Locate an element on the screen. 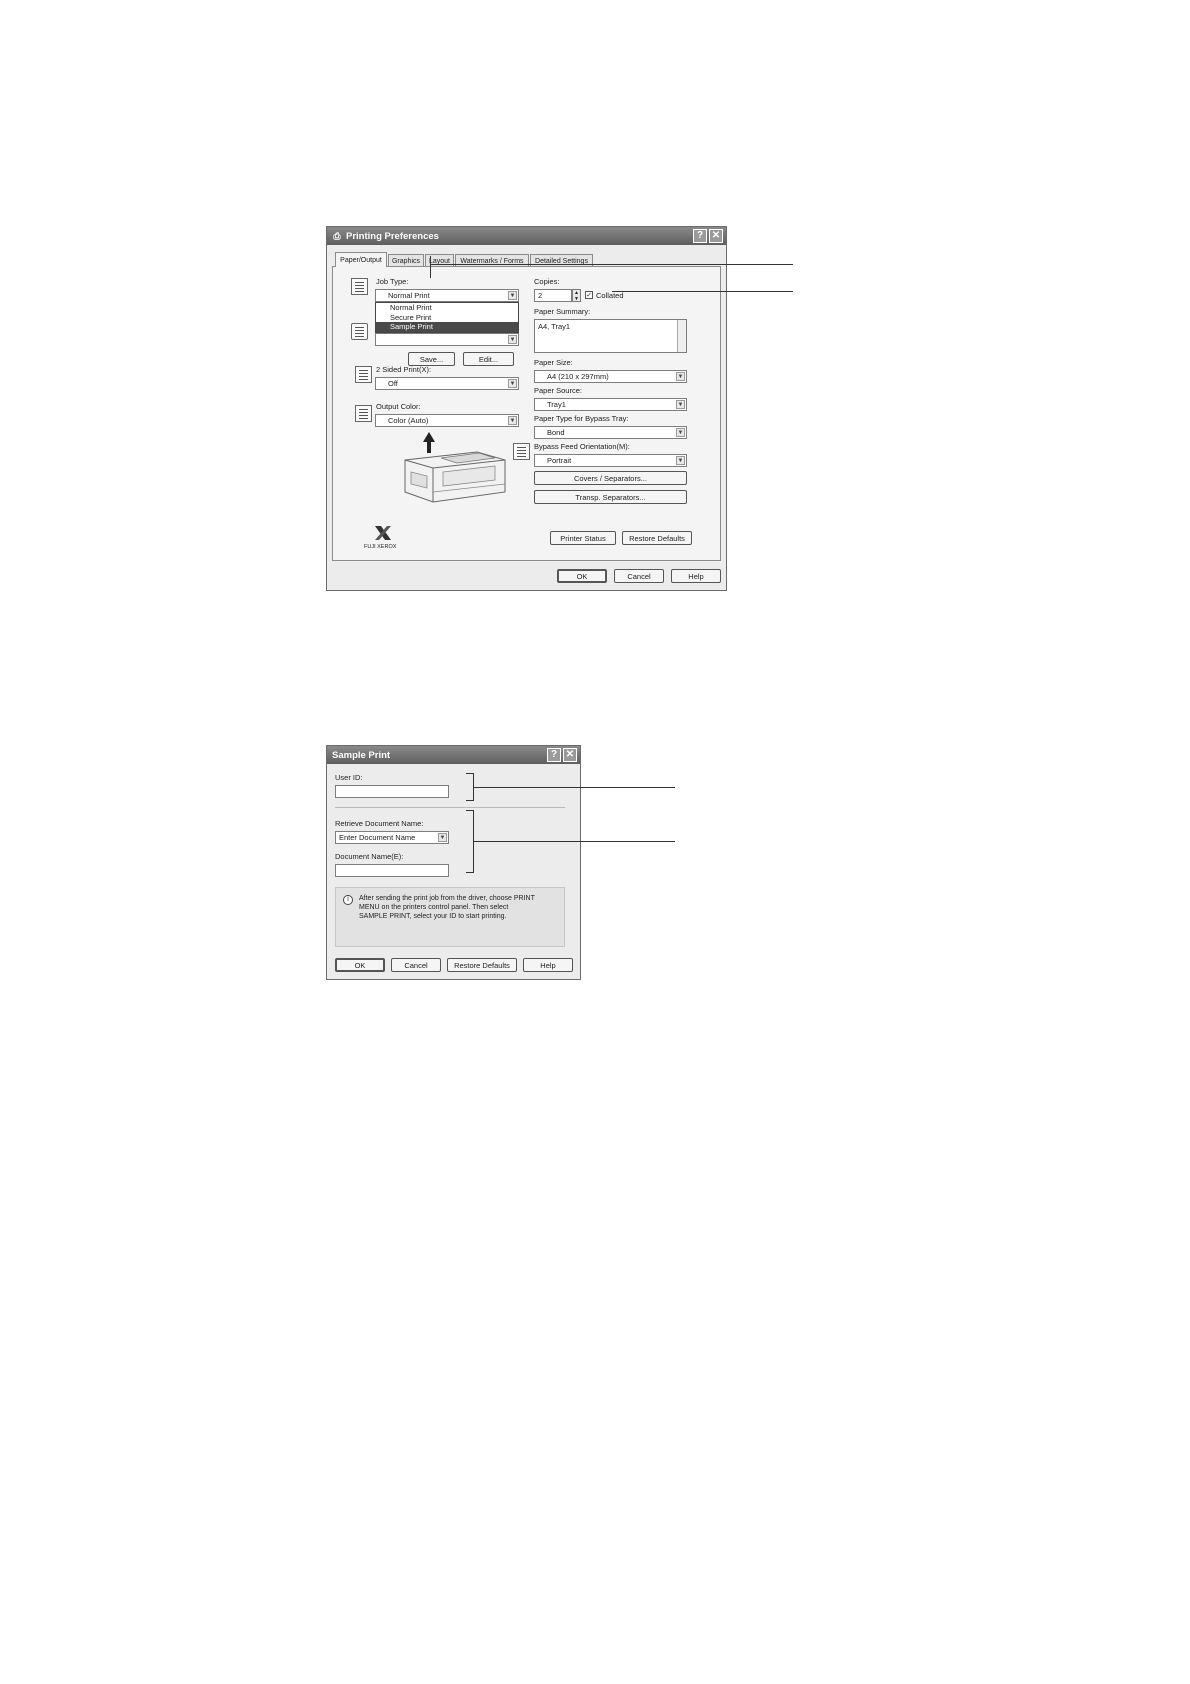  collated-checkbox: ✓ is located at coordinates (589, 295).